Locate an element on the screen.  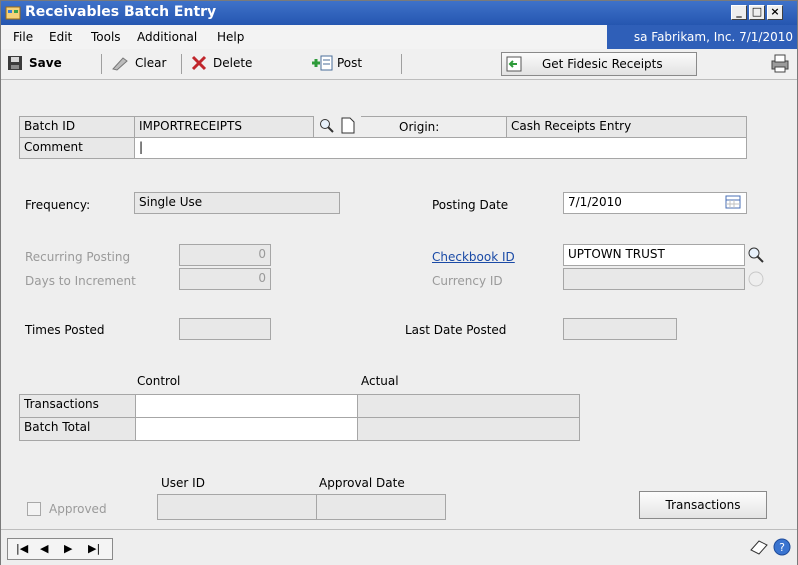
transactions-button: Transactions is located at coordinates (703, 505).